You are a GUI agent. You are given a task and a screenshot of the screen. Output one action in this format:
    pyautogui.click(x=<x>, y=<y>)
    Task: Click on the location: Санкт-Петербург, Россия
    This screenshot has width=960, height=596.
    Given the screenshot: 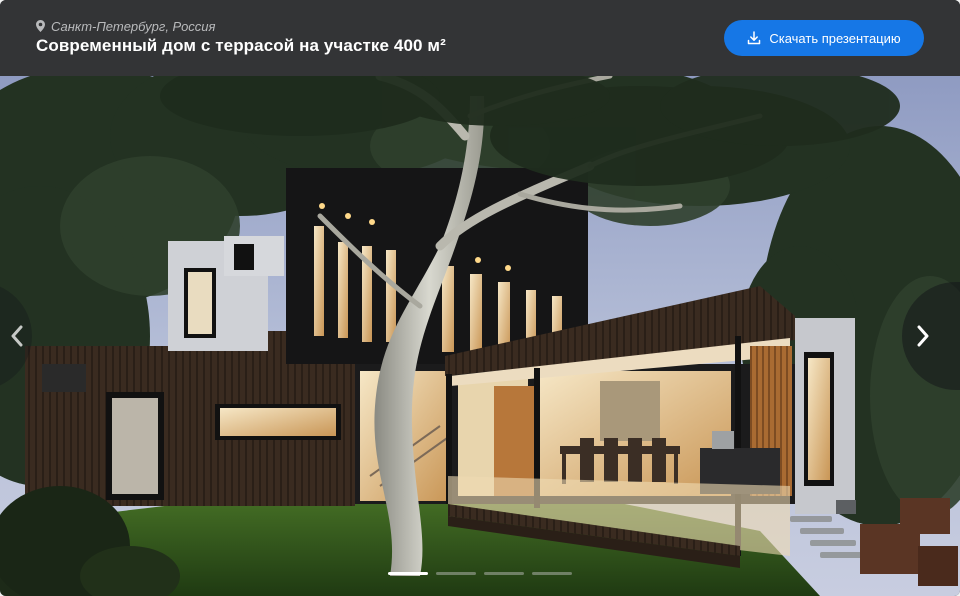 What is the action you would take?
    pyautogui.click(x=125, y=26)
    